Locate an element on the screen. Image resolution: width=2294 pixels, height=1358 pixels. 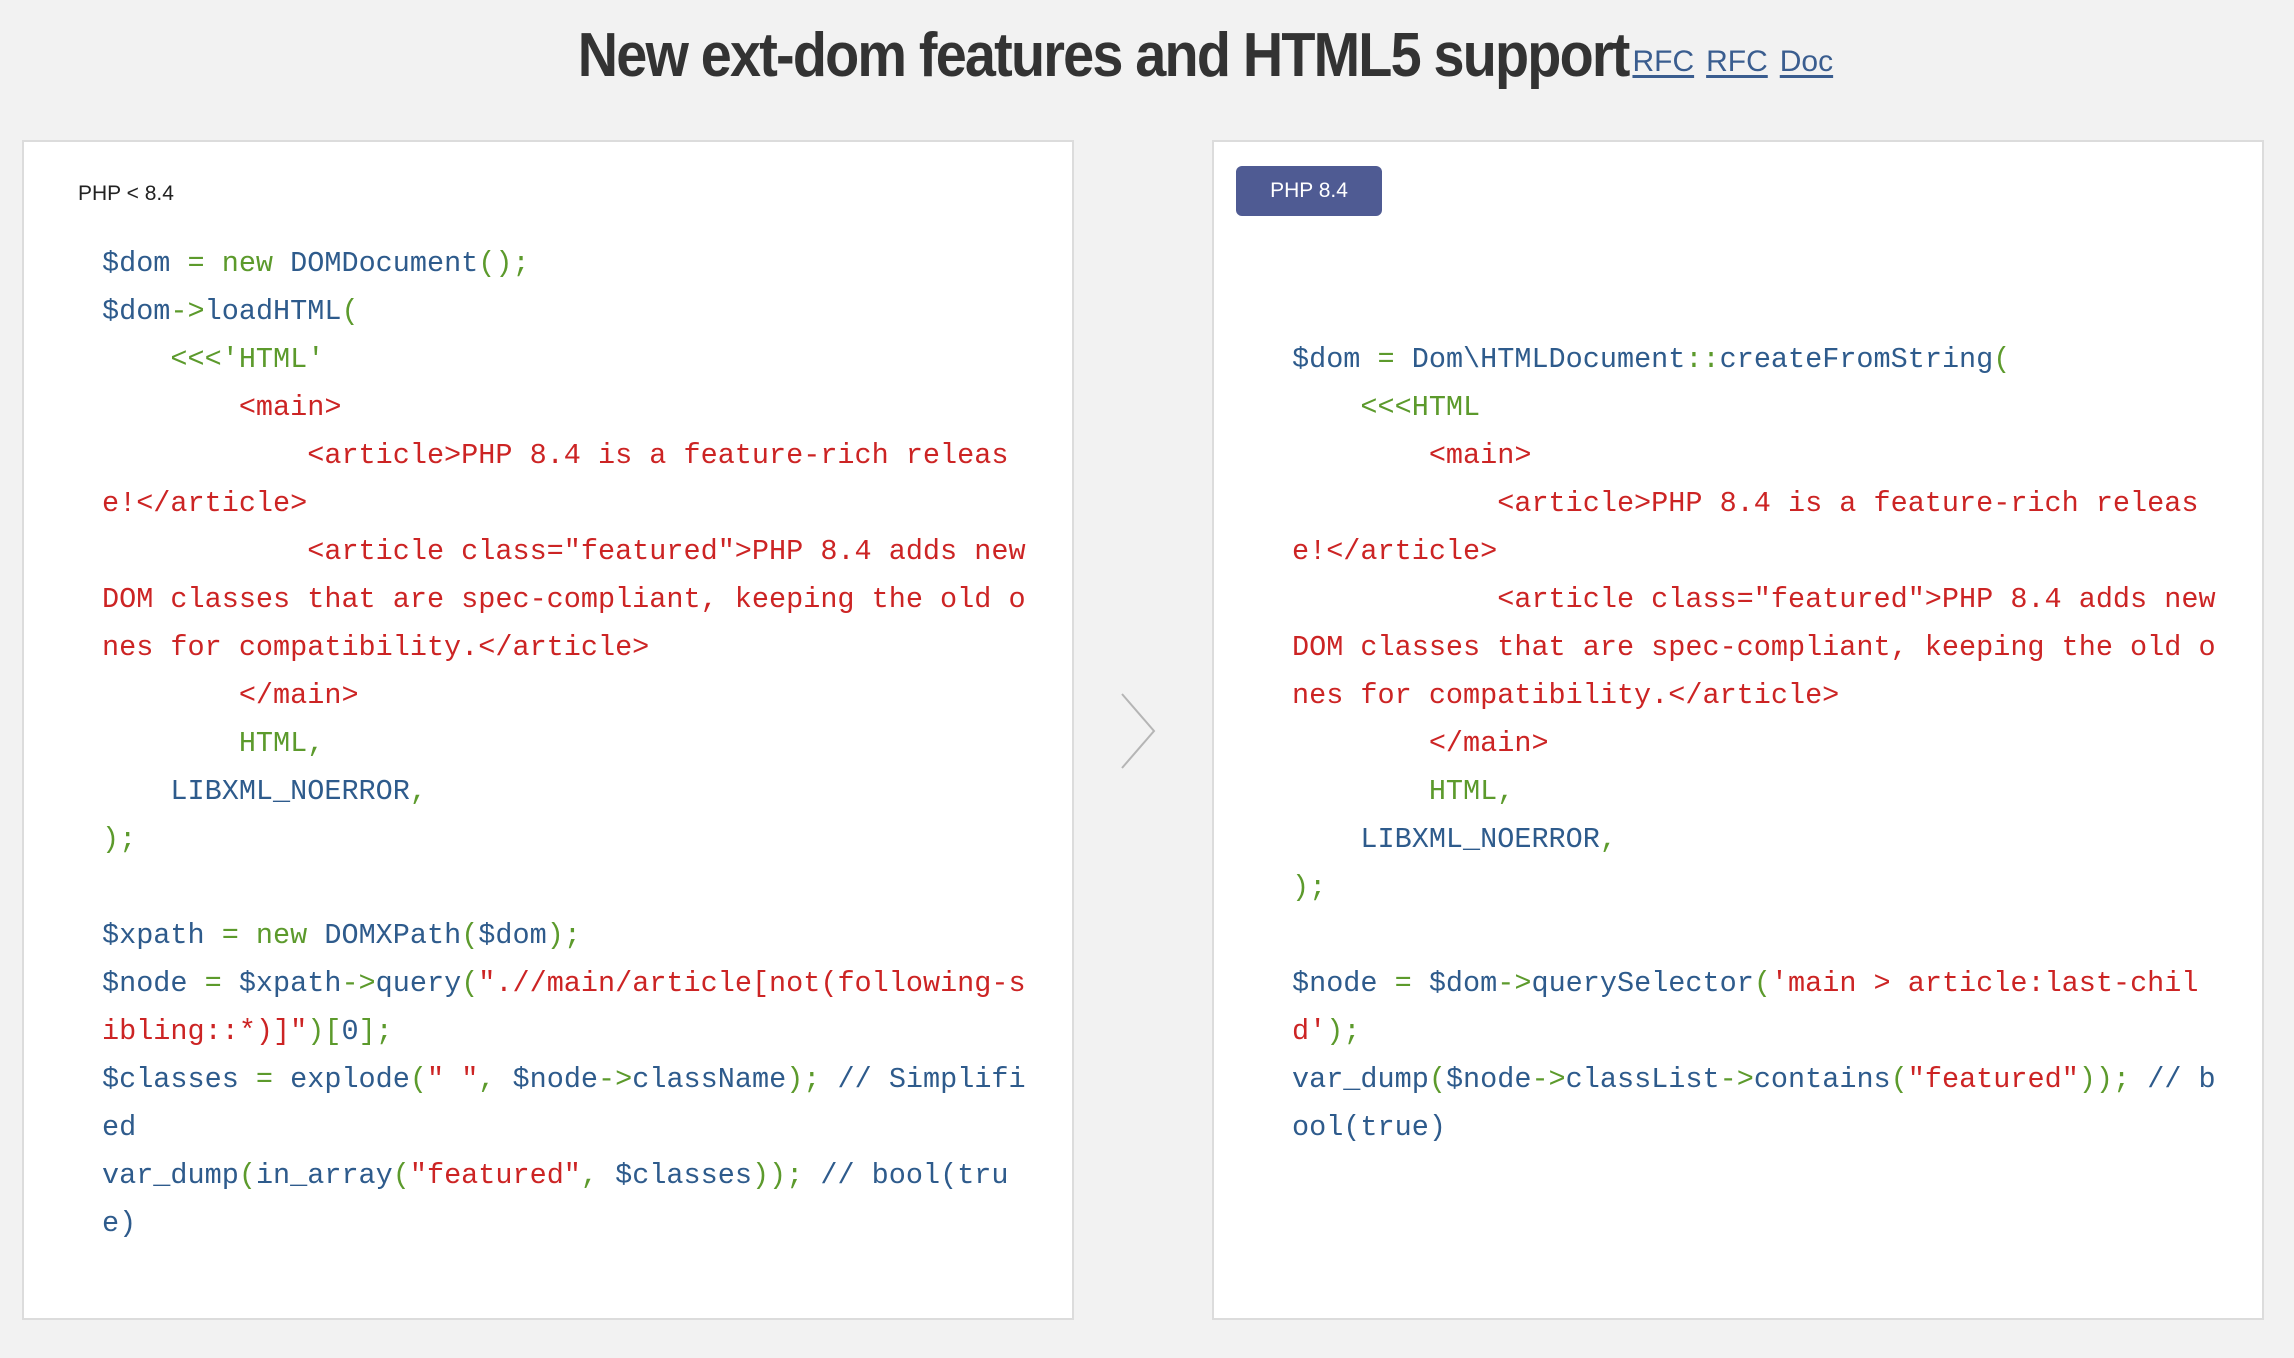
rfc-link-1: RFC is located at coordinates (1663, 62).